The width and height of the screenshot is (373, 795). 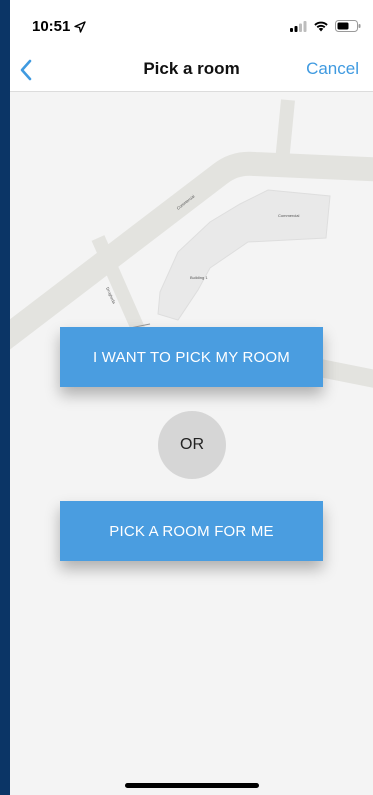 What do you see at coordinates (192, 785) in the screenshot?
I see `home-indicator` at bounding box center [192, 785].